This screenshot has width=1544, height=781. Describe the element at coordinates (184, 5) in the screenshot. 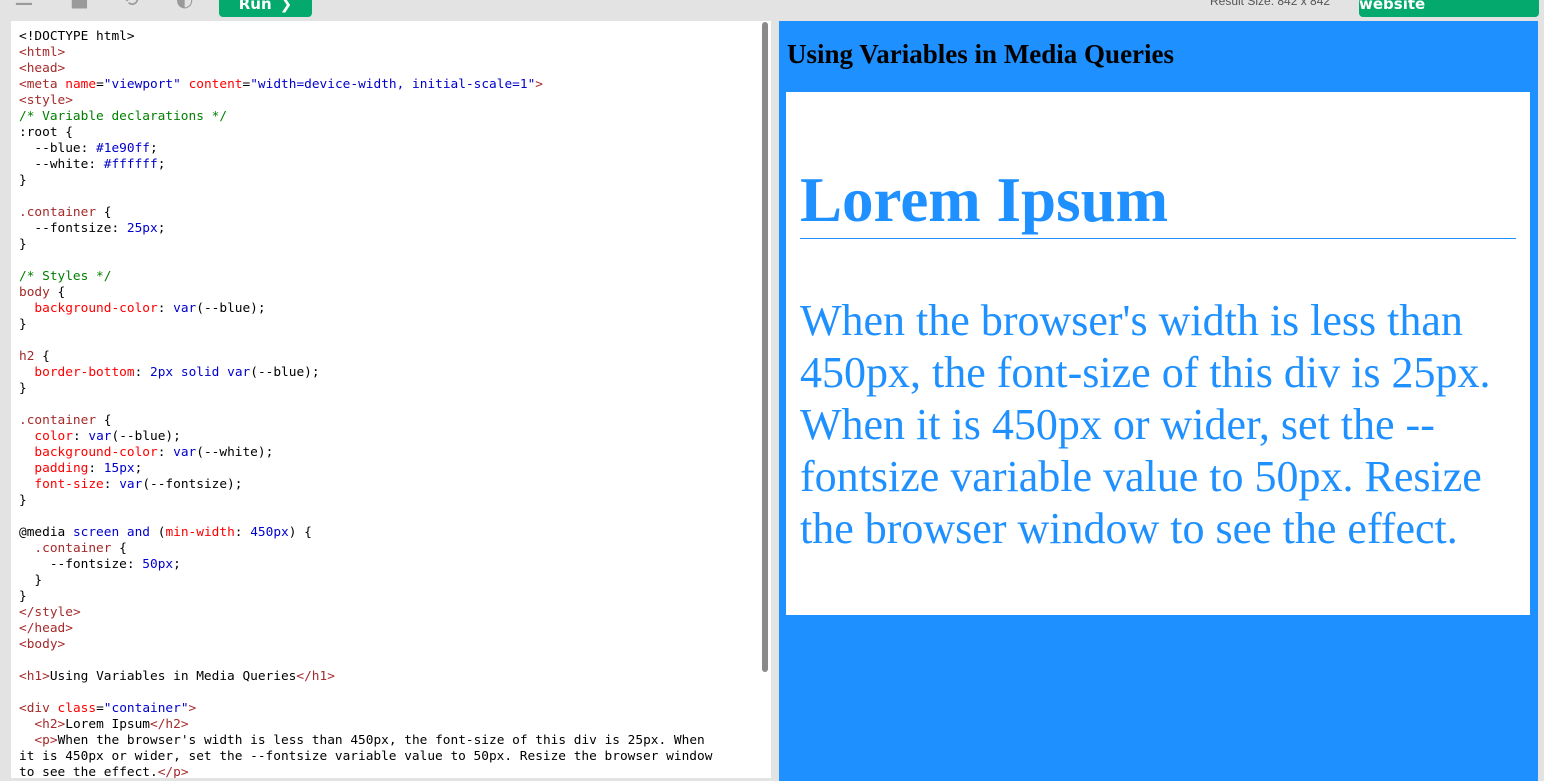

I see `contrast-icon: ◐` at that location.